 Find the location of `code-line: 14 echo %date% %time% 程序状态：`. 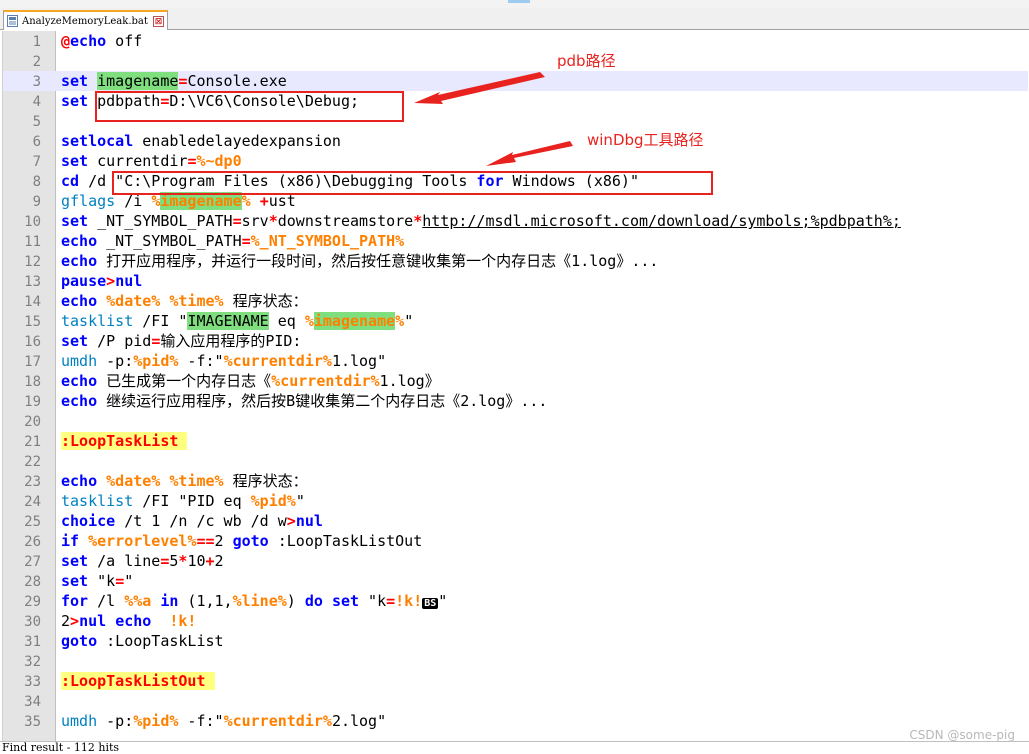

code-line: 14 echo %date% %time% 程序状态： is located at coordinates (515, 301).